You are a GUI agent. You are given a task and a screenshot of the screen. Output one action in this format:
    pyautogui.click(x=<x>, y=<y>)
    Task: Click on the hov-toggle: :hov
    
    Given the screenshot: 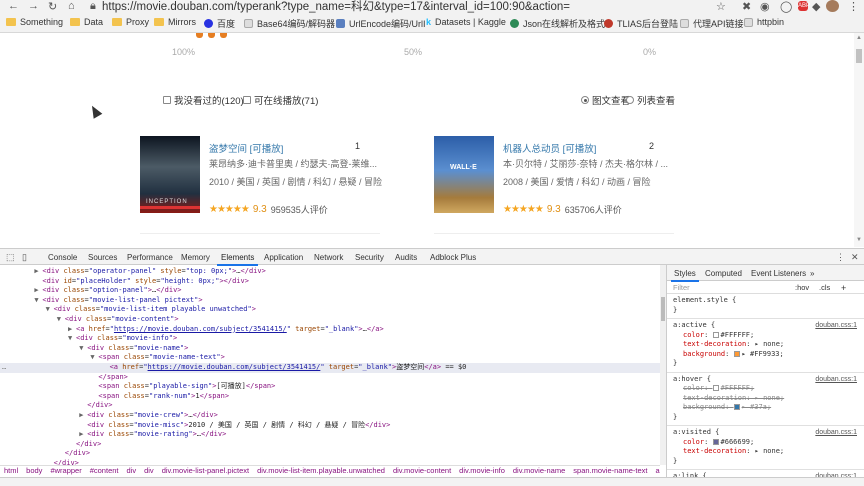 What is the action you would take?
    pyautogui.click(x=802, y=287)
    